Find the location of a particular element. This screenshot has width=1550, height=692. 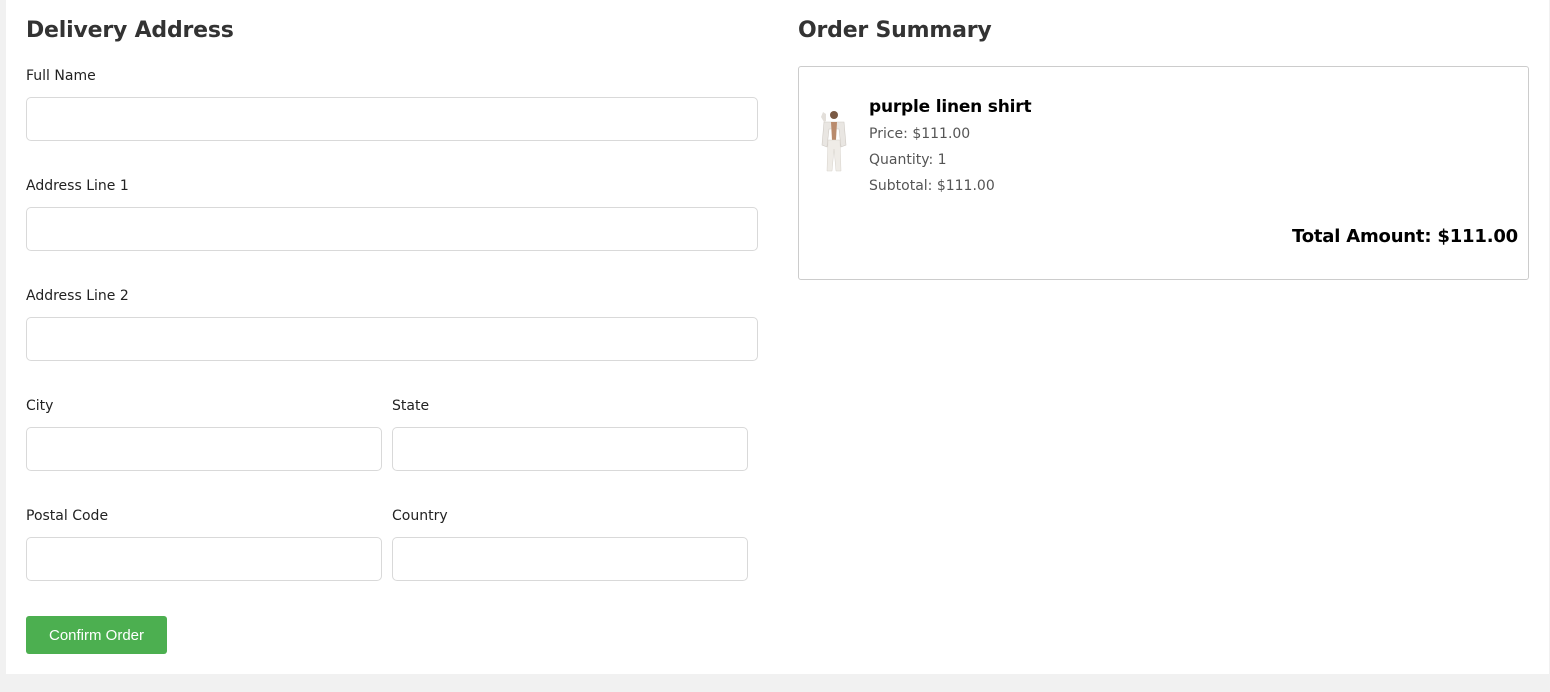

delivery-address-heading: Delivery Address is located at coordinates (130, 30).